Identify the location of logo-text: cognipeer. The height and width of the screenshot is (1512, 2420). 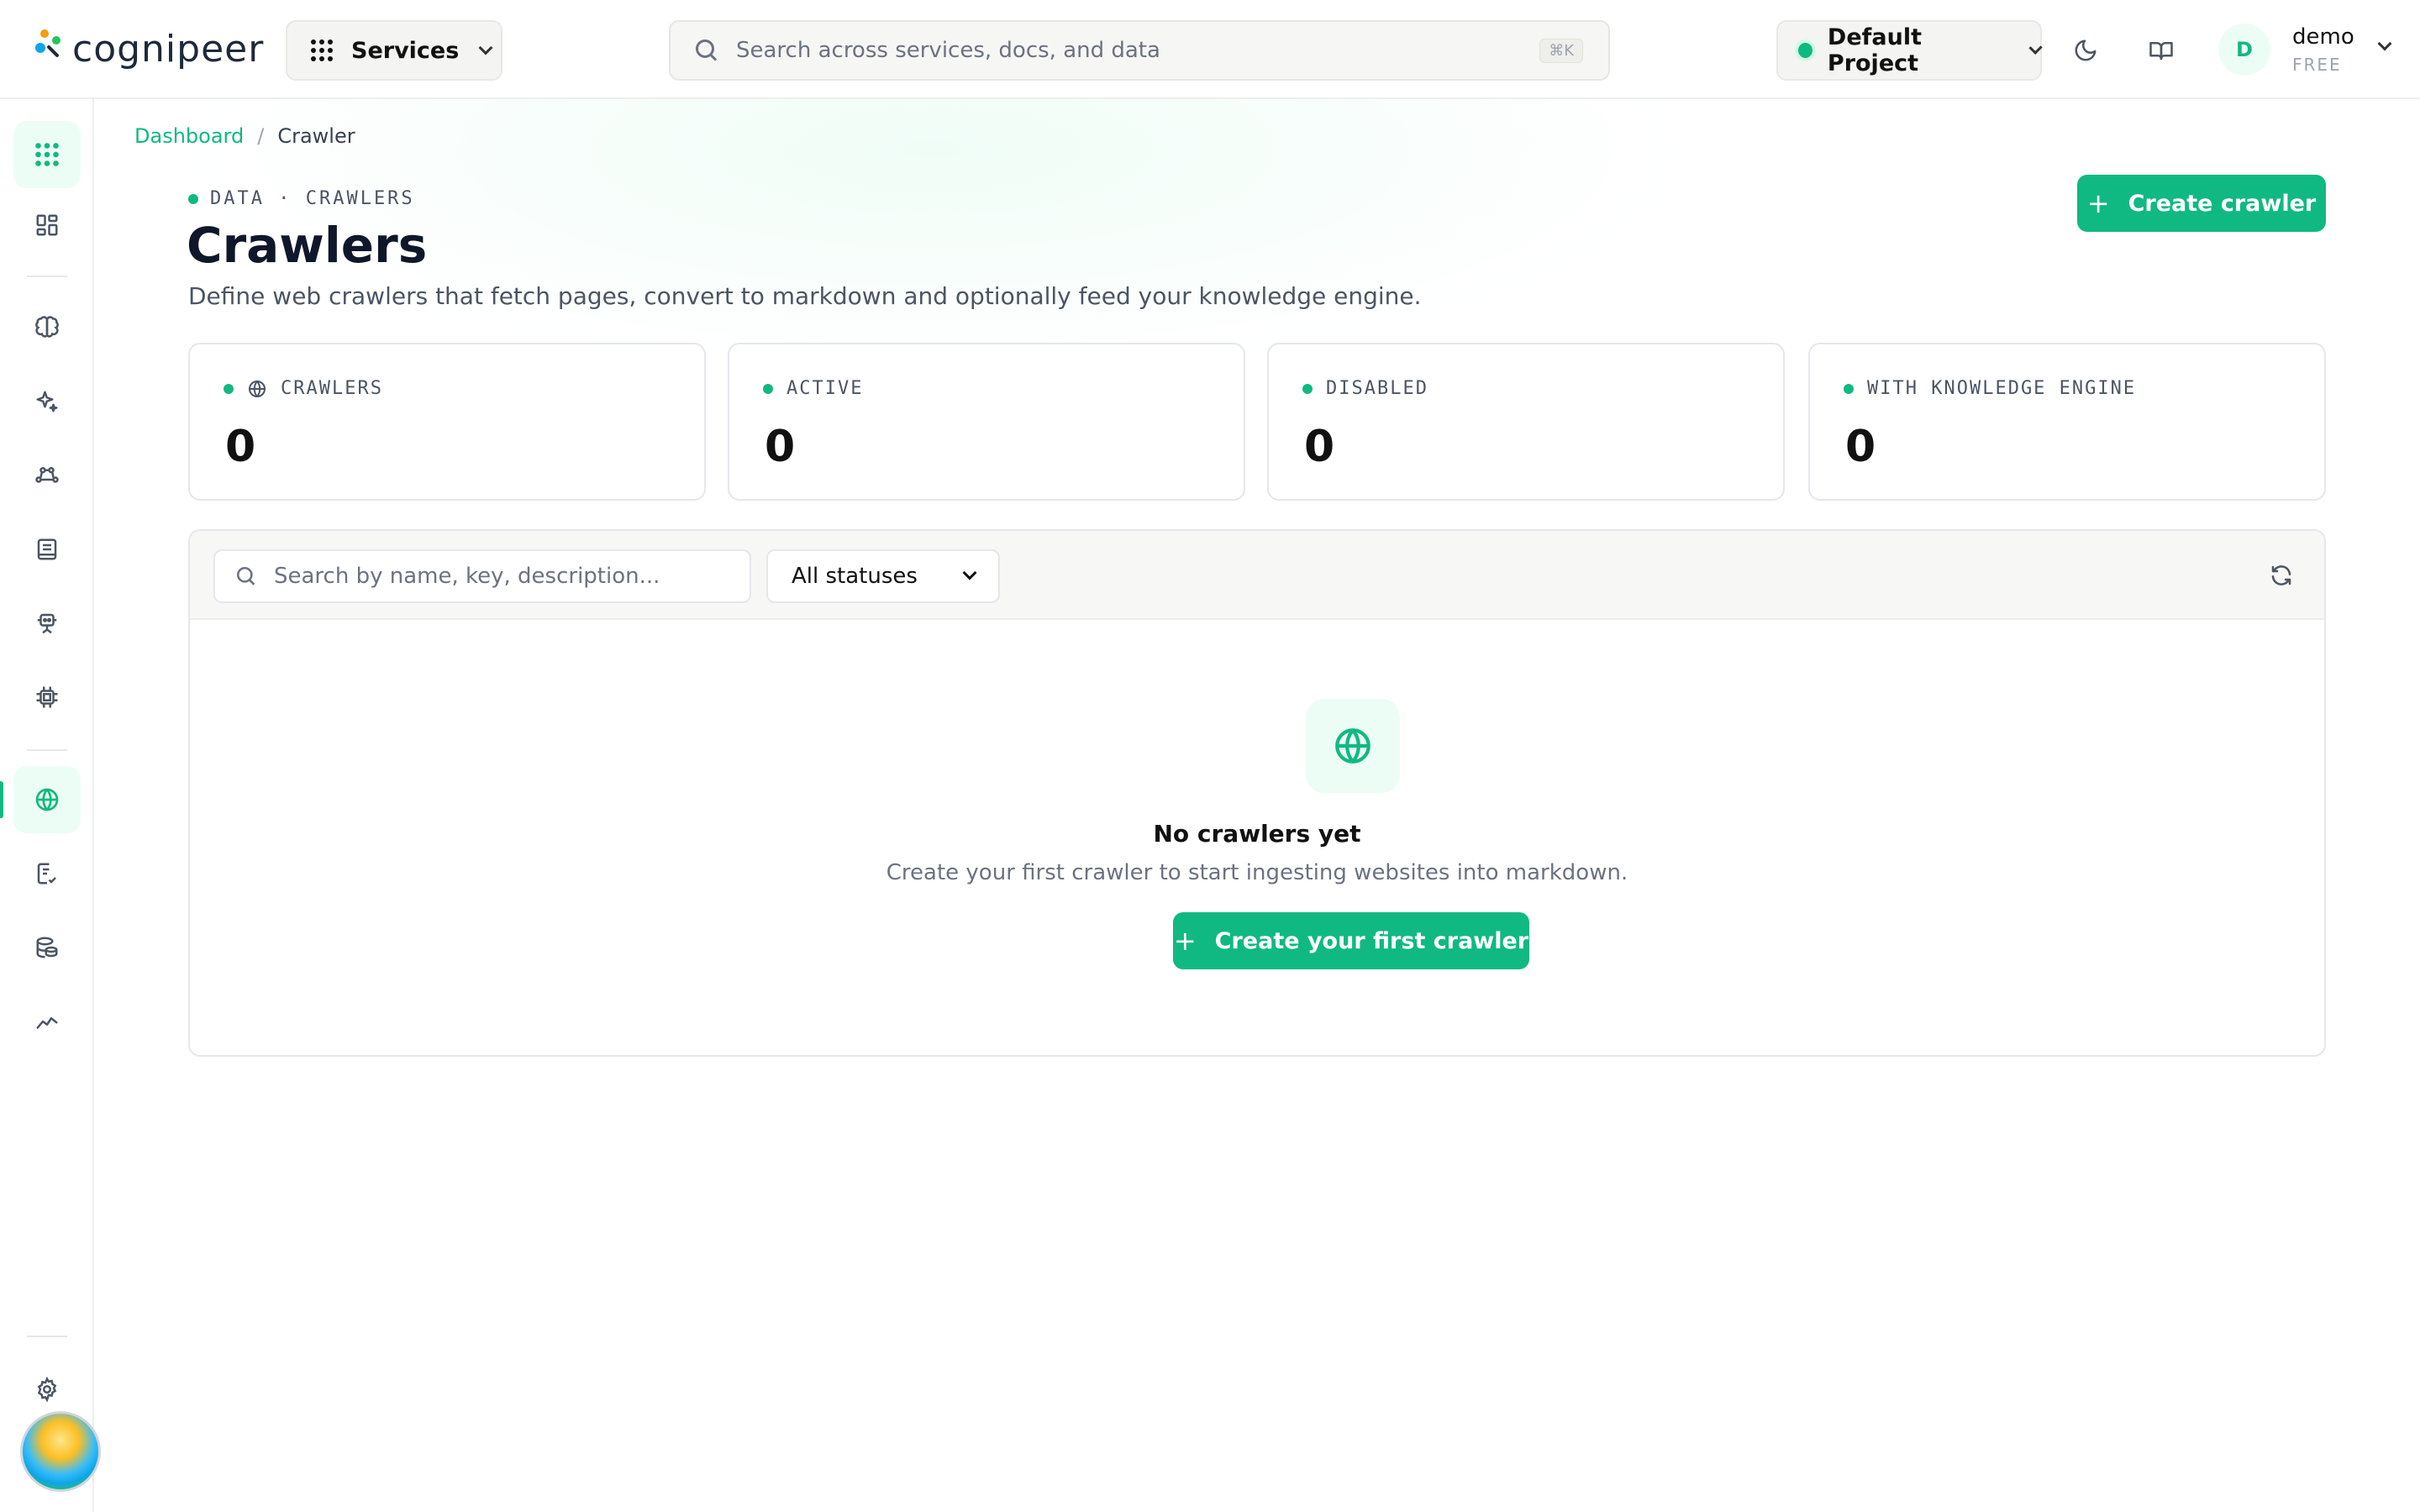
(168, 49).